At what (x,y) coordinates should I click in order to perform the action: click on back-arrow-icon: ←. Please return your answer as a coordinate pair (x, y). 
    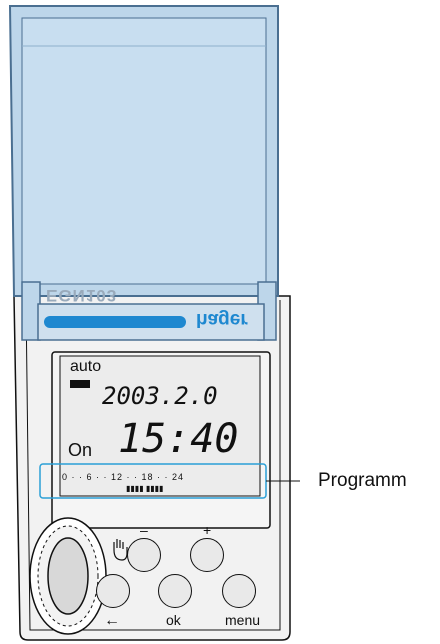
    Looking at the image, I should click on (112, 620).